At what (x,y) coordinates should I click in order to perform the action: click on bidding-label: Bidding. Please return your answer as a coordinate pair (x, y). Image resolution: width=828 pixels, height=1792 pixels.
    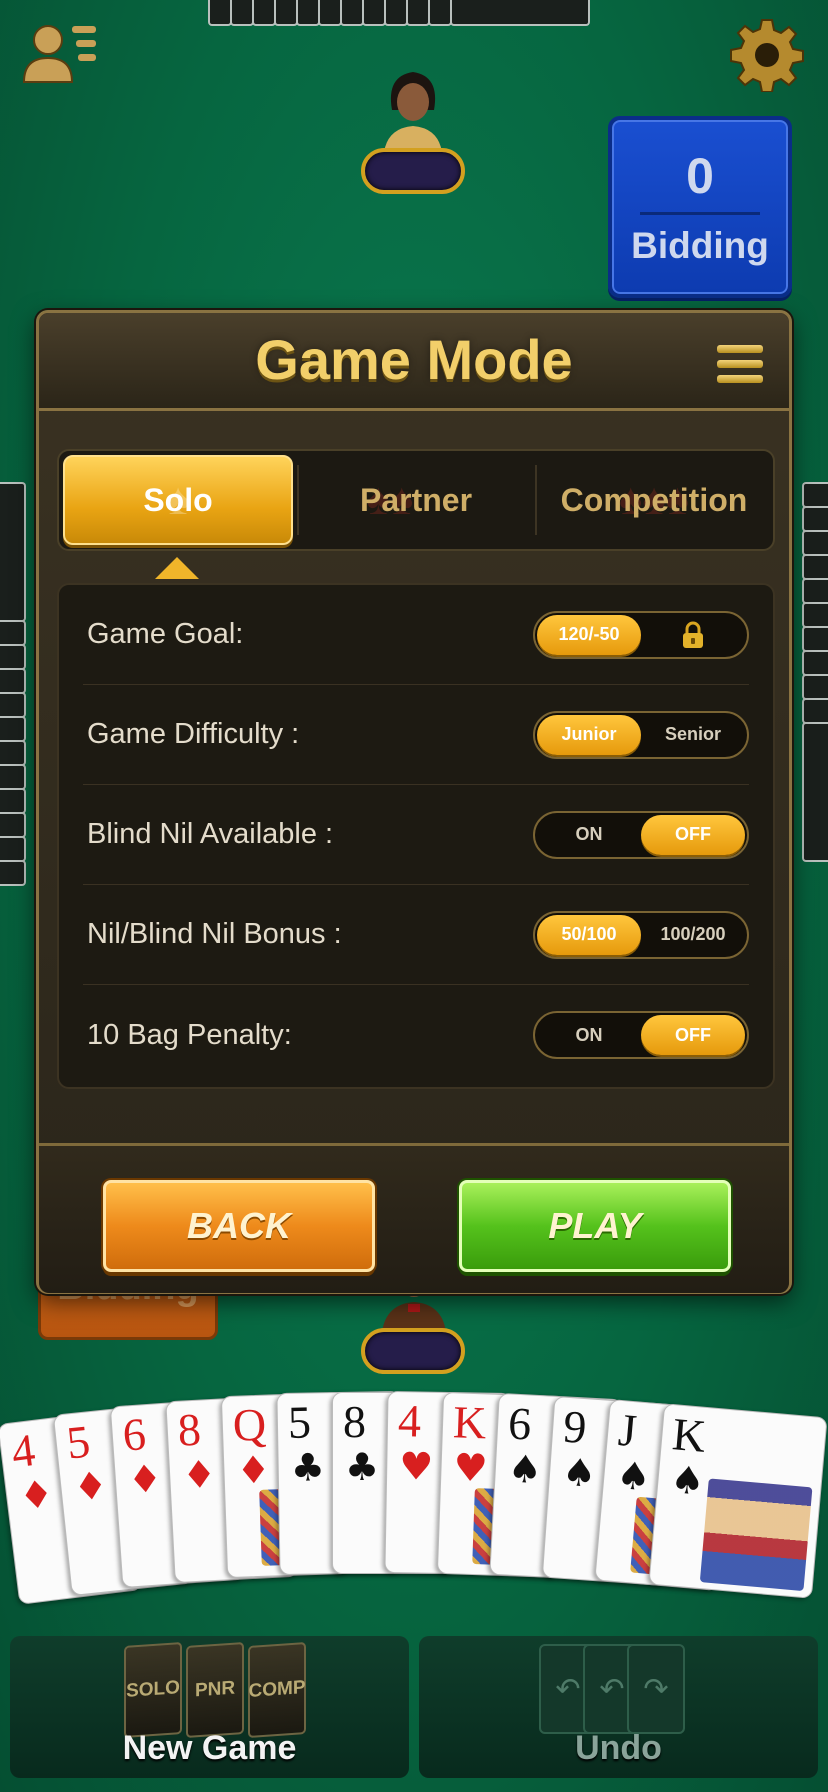
    Looking at the image, I should click on (700, 245).